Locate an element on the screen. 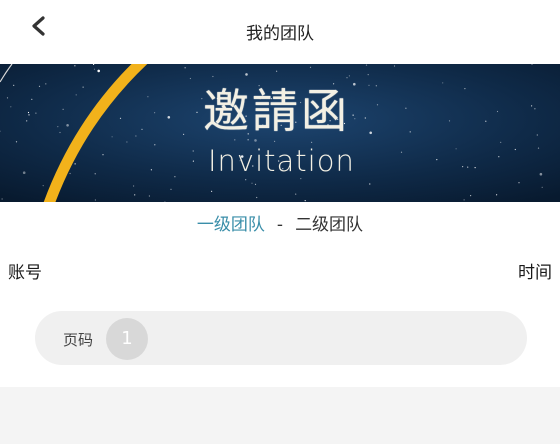  page-number-button: 1 is located at coordinates (127, 339).